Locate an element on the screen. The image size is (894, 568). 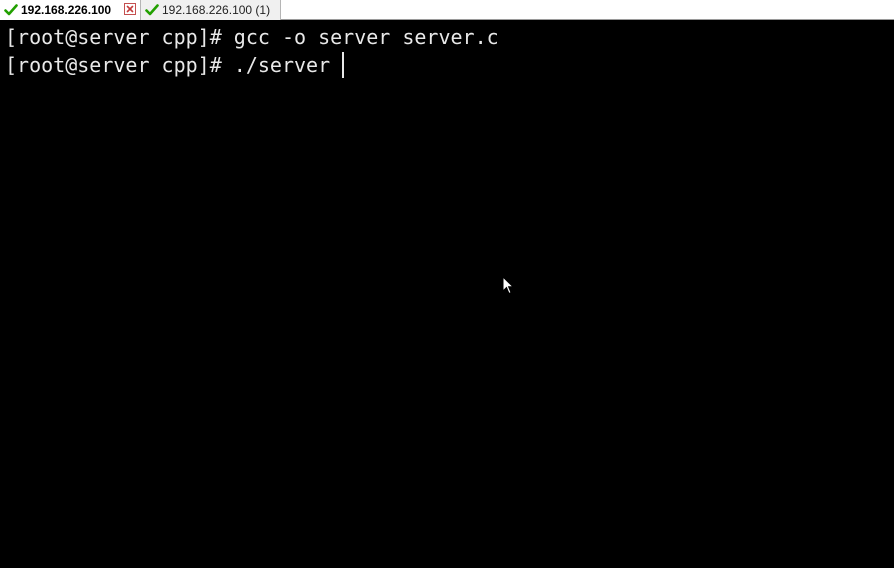
close-tab-icon is located at coordinates (130, 9).